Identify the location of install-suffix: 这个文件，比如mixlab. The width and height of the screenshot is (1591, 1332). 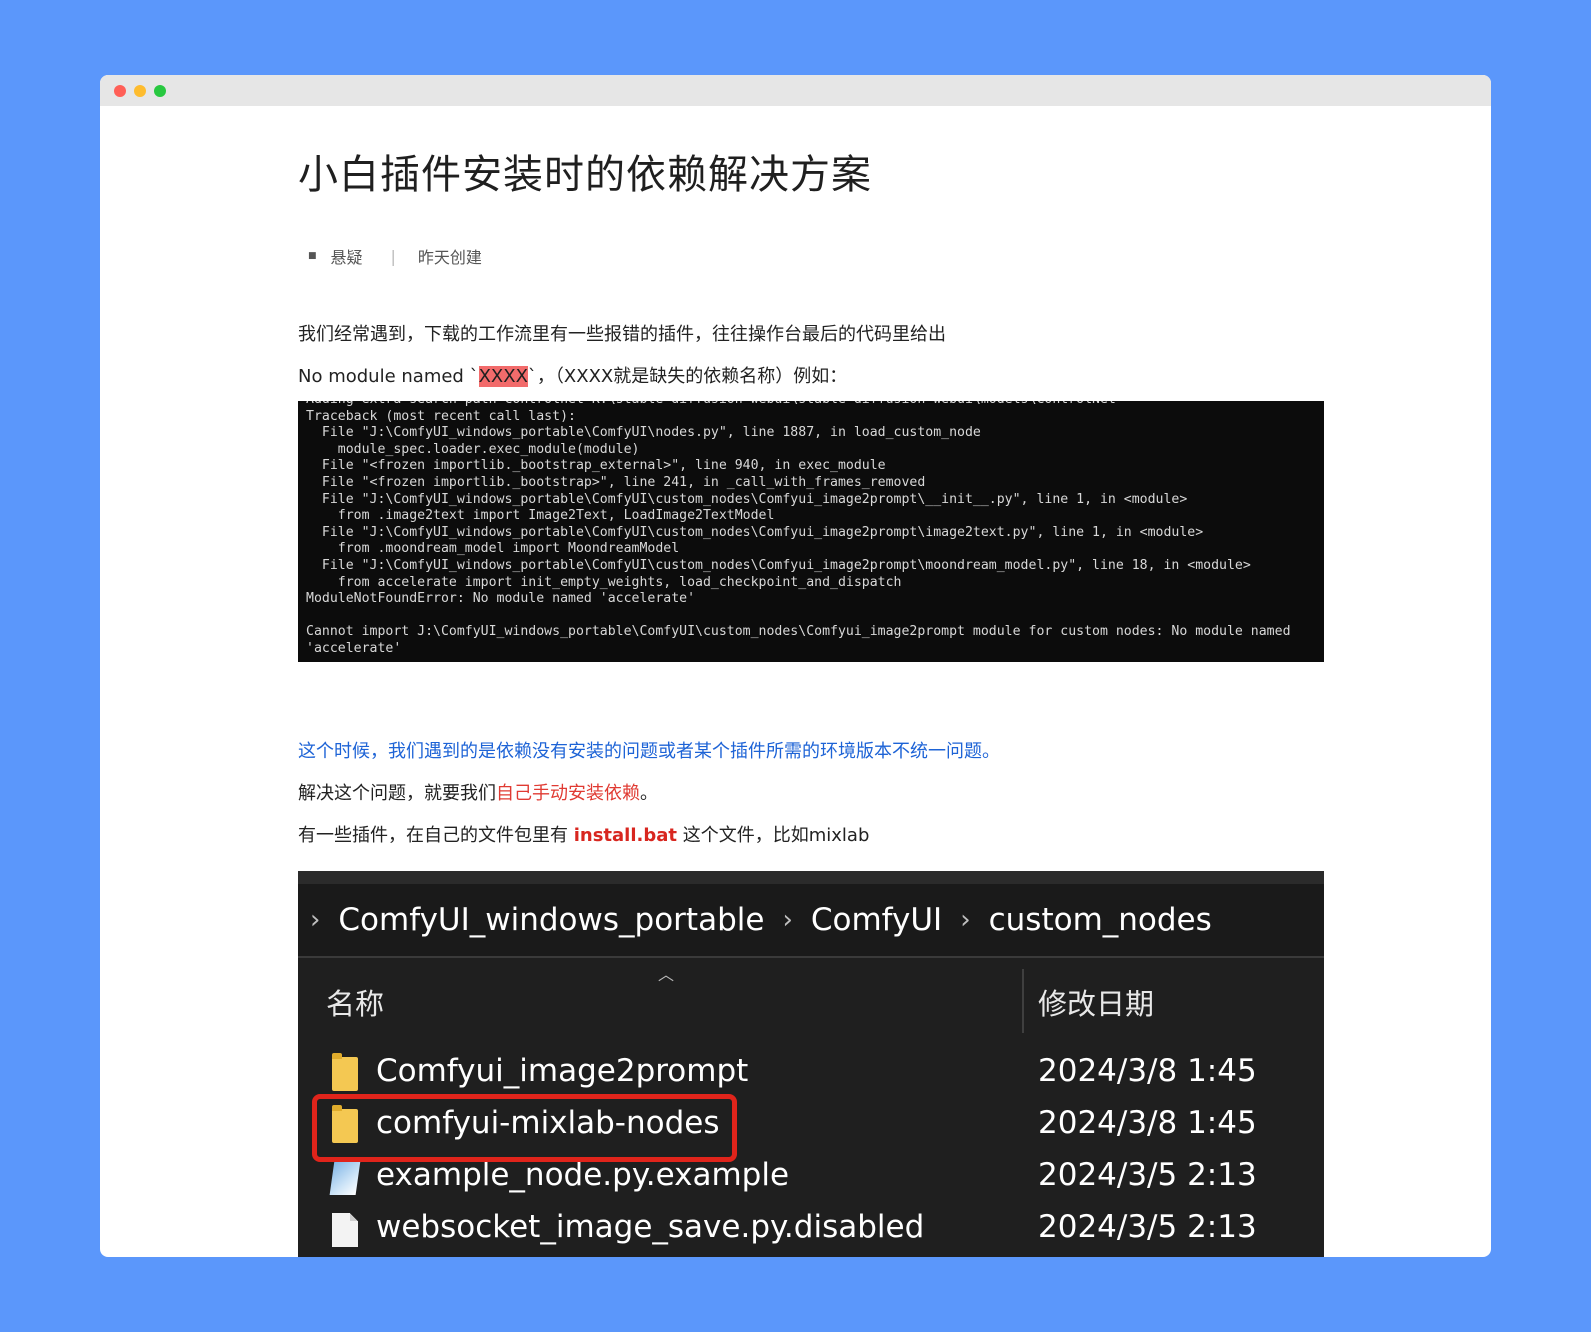
(773, 835).